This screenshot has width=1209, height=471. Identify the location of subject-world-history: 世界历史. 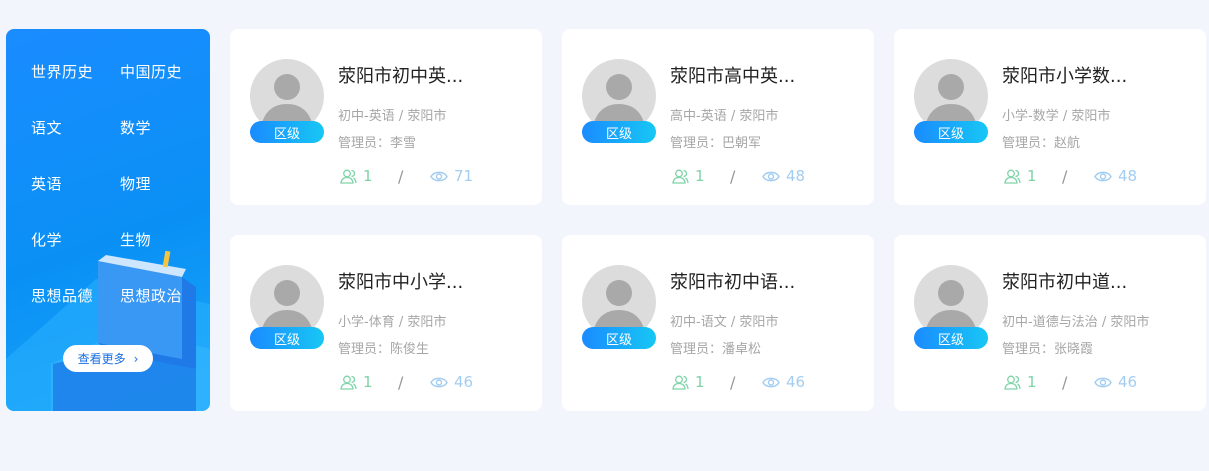
(62, 71).